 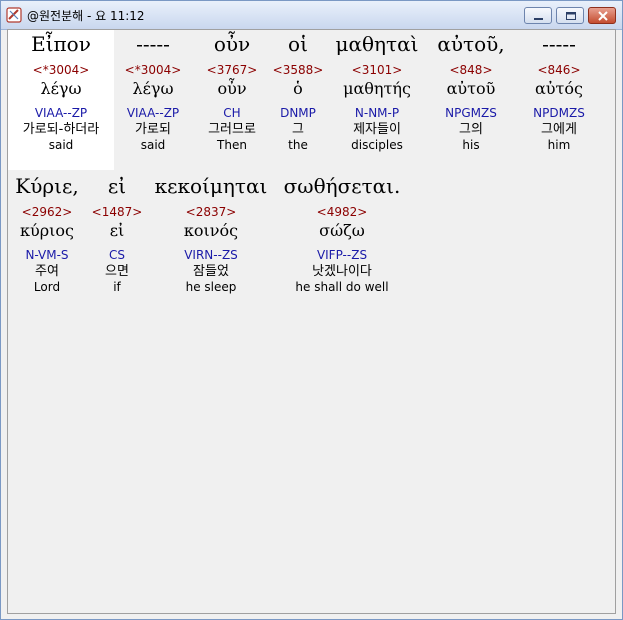 I want to click on word-column: ----- <*3004> λέγω VIAA--ZP 가로되 said, so click(x=153, y=91).